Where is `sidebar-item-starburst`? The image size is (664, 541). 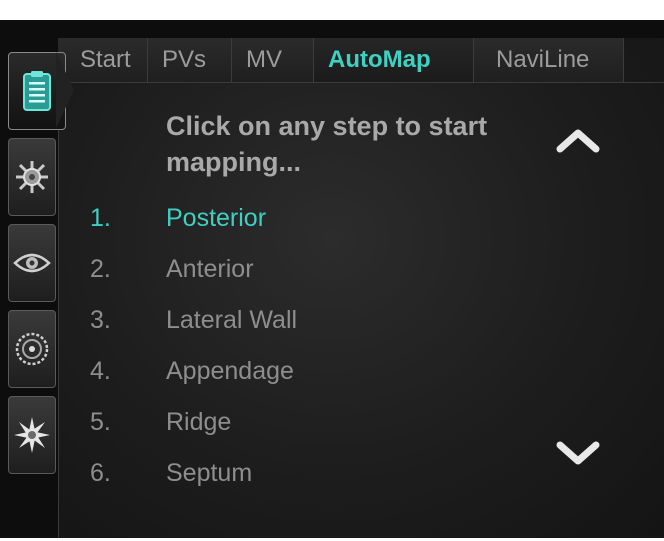 sidebar-item-starburst is located at coordinates (32, 435).